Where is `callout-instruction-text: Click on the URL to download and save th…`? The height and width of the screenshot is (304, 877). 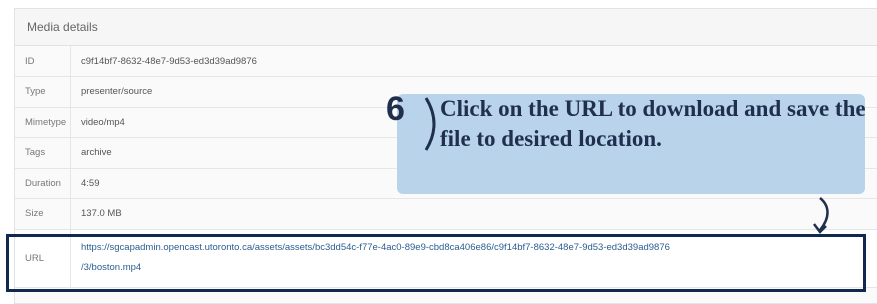
callout-instruction-text: Click on the URL to download and save th… is located at coordinates (655, 124).